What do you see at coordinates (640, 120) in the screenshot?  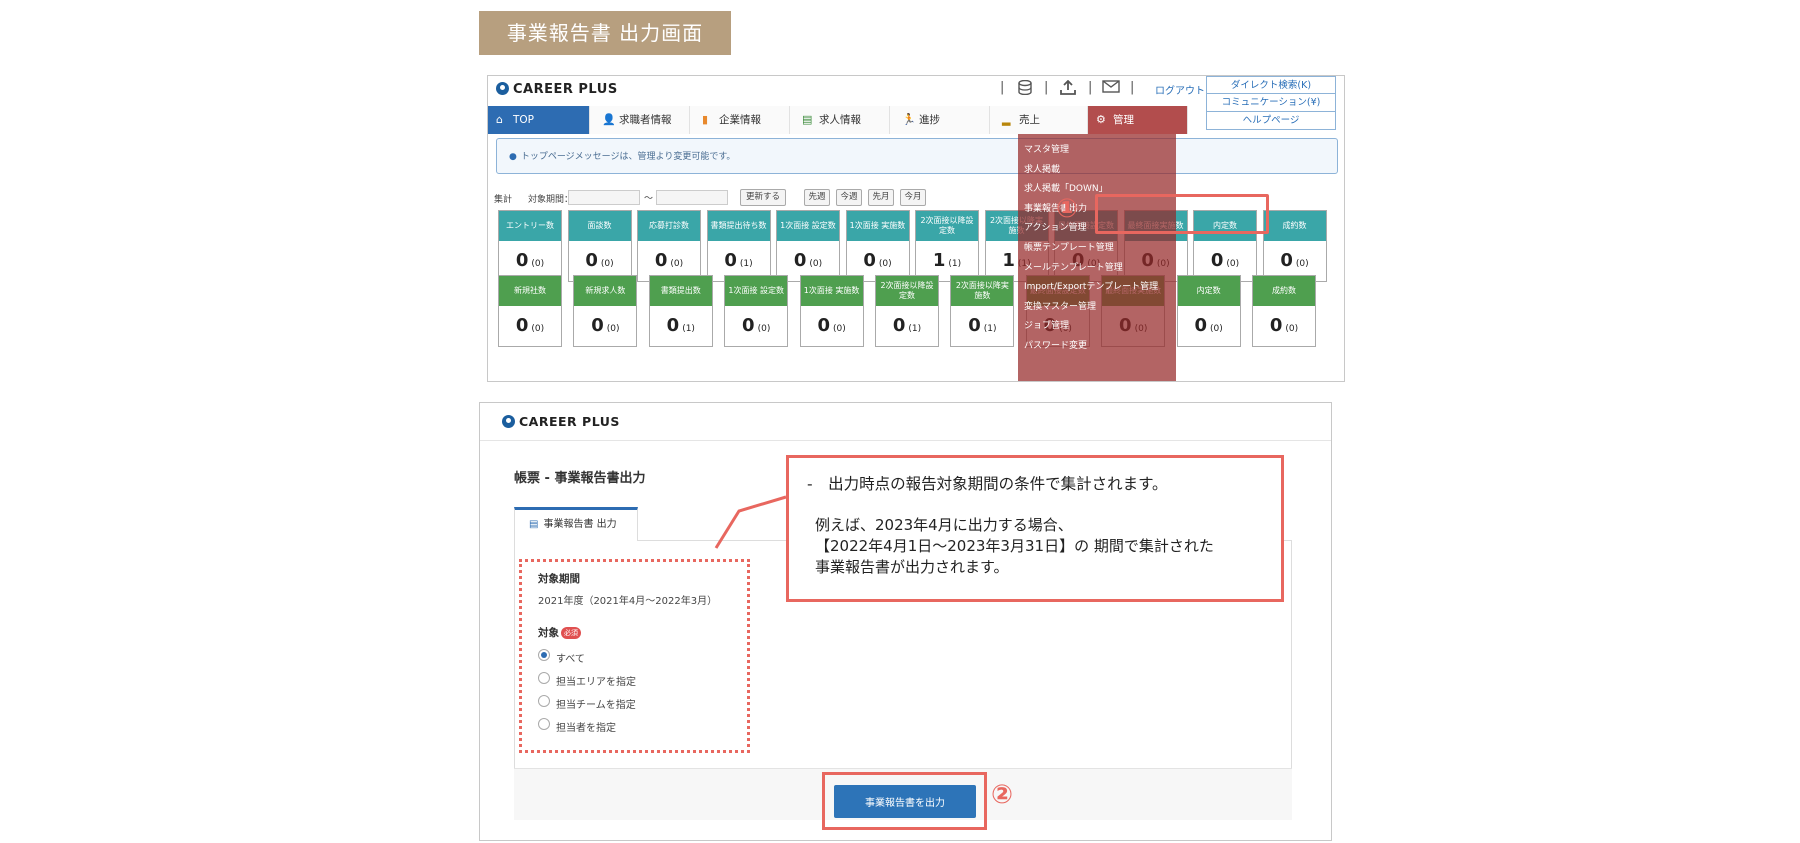 I see `nav-tab-jobseeker: 👤 求職者情報` at bounding box center [640, 120].